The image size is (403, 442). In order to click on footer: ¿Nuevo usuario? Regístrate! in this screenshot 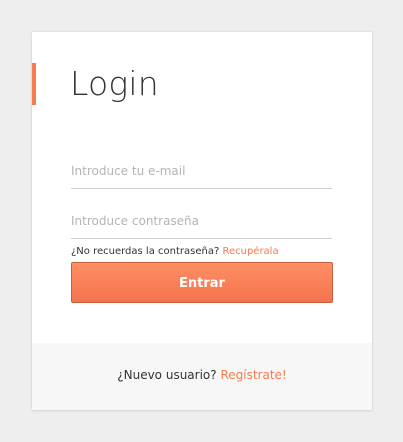, I will do `click(202, 376)`.